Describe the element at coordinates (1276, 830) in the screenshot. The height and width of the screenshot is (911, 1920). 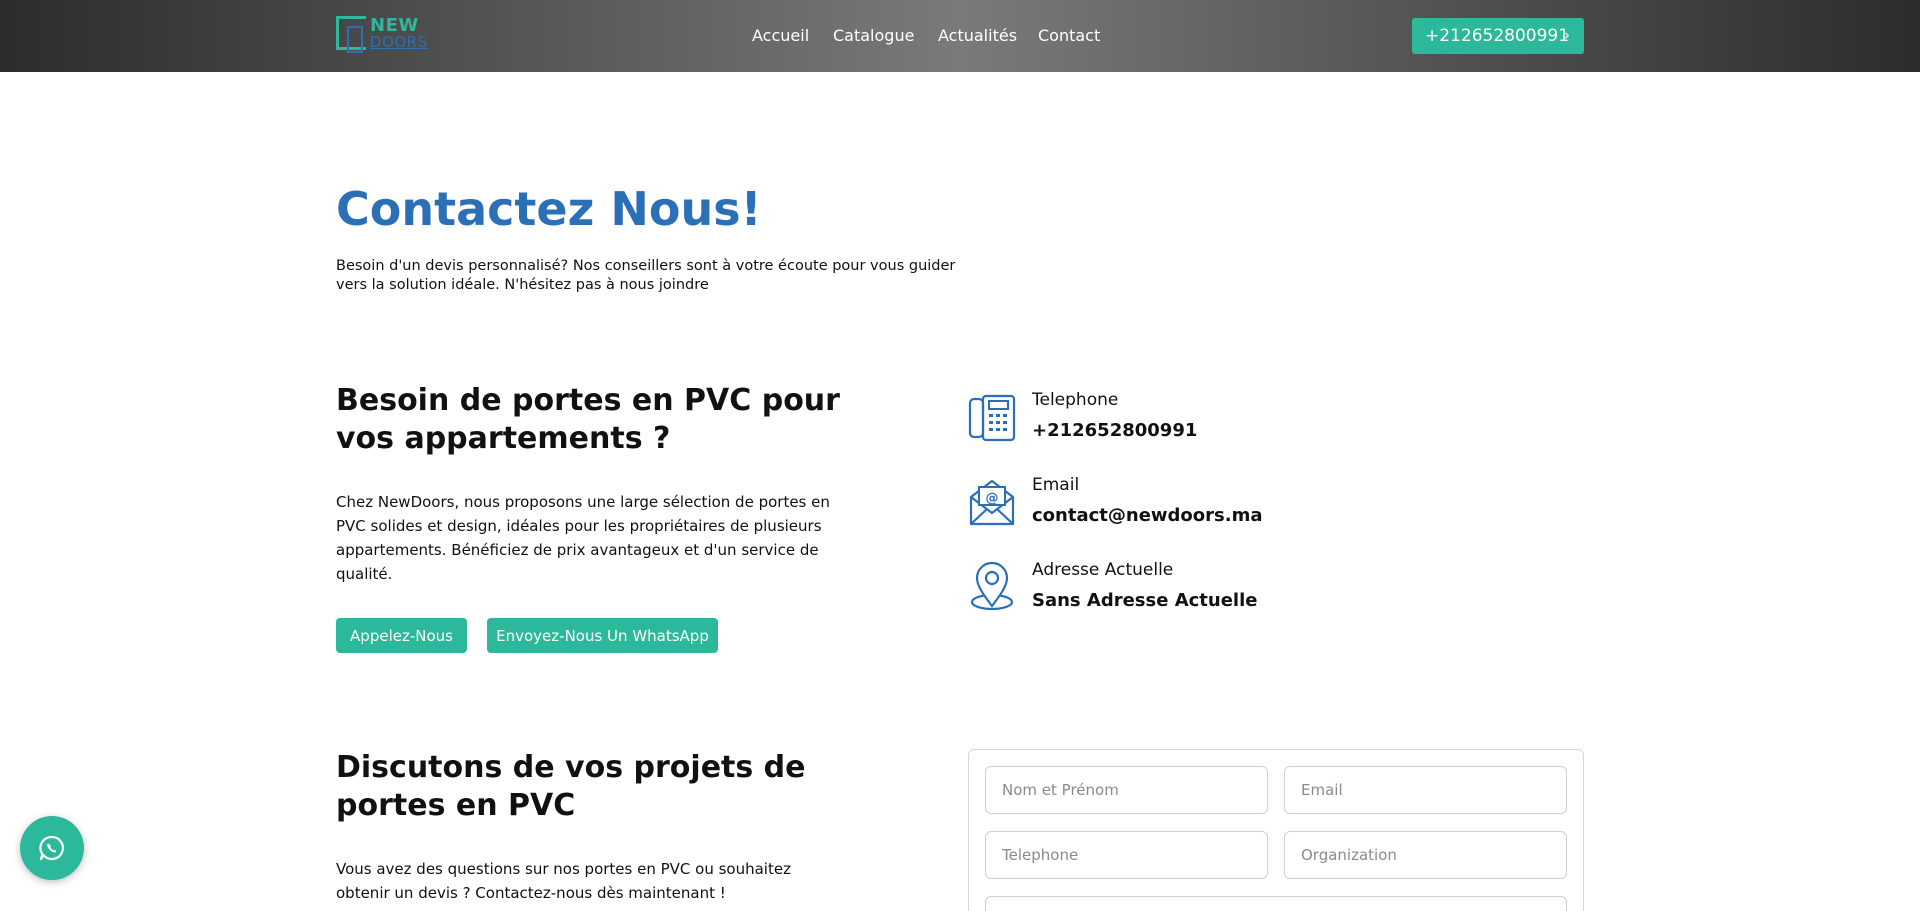
I see `contact-form` at that location.